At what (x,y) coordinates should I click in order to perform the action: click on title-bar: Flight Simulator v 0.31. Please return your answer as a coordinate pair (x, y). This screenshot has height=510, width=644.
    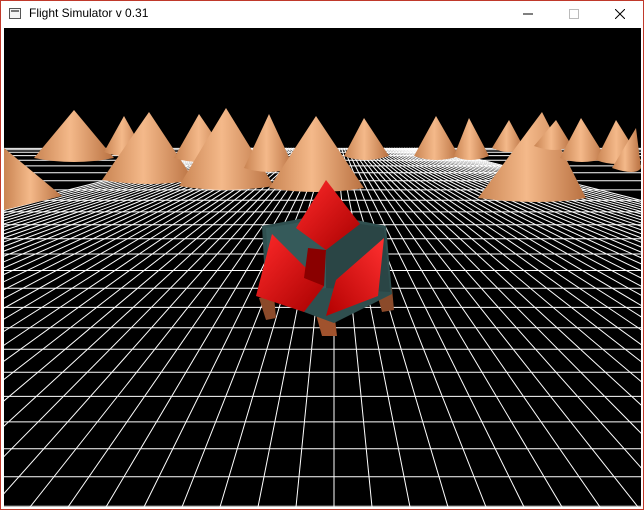
    Looking at the image, I should click on (322, 14).